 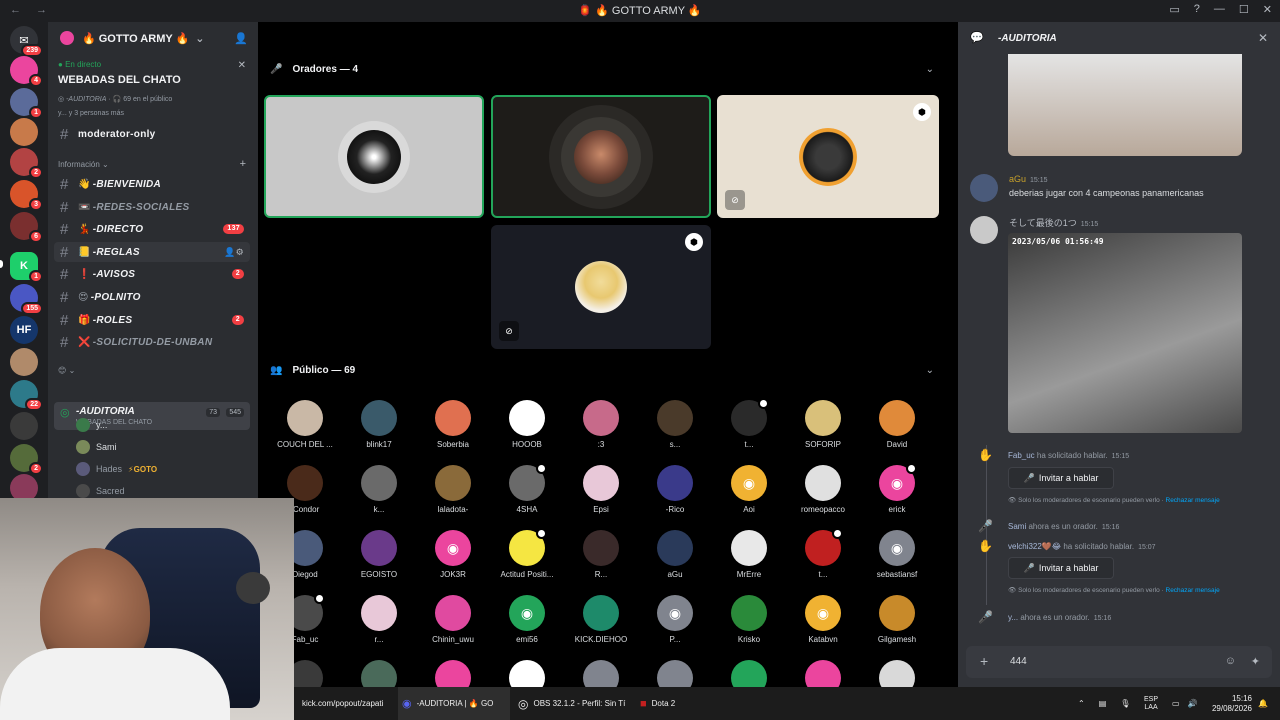 What do you see at coordinates (26, 195) in the screenshot?
I see `server-icon: 3` at bounding box center [26, 195].